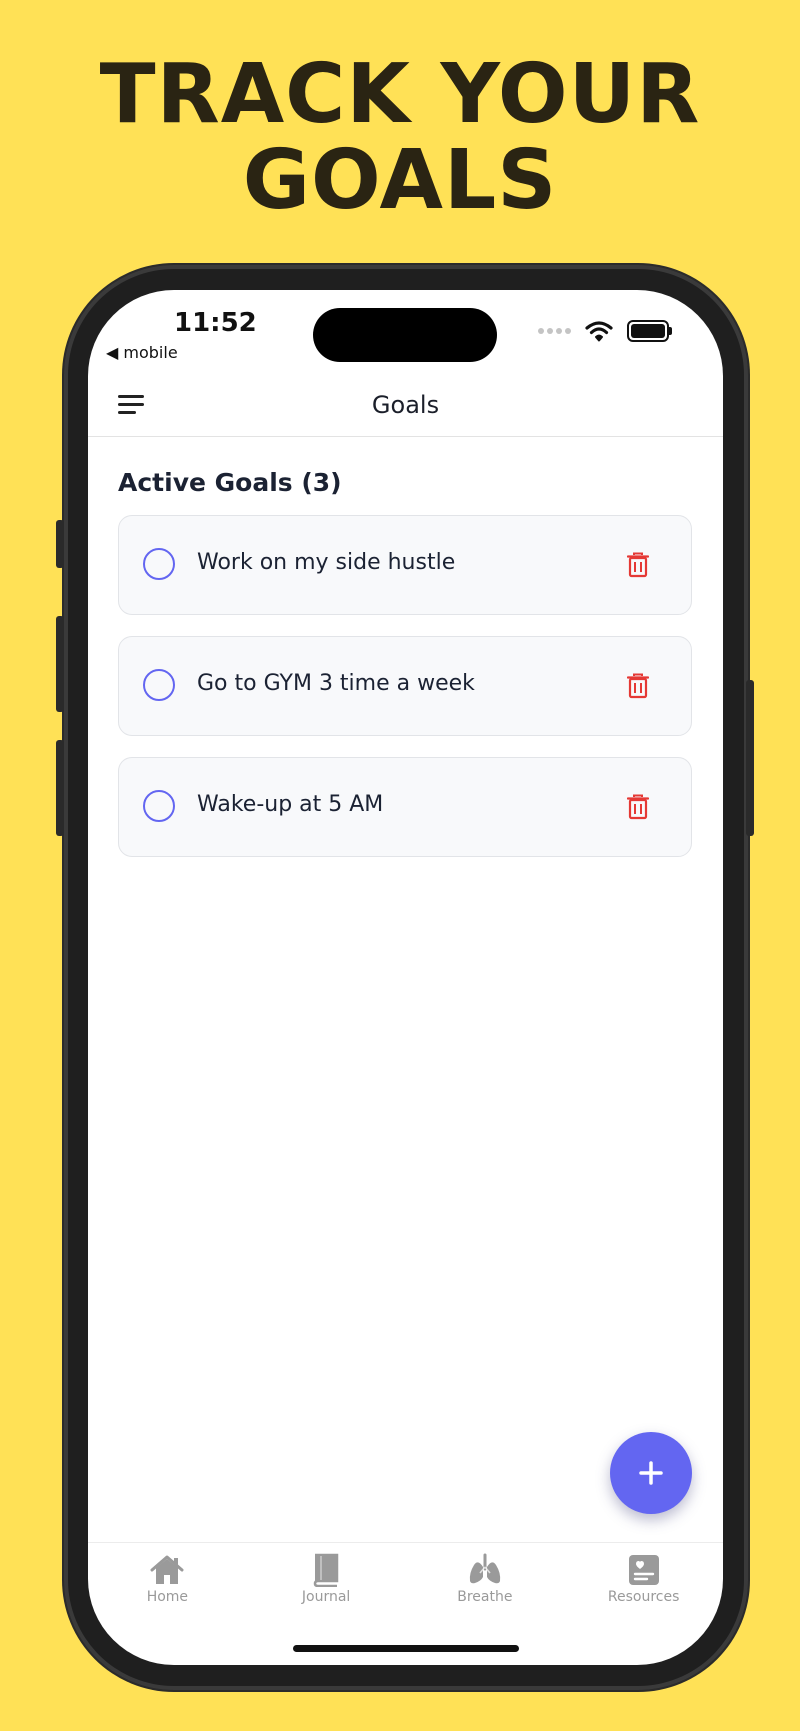 Image resolution: width=800 pixels, height=1731 pixels. I want to click on book-icon, so click(326, 1570).